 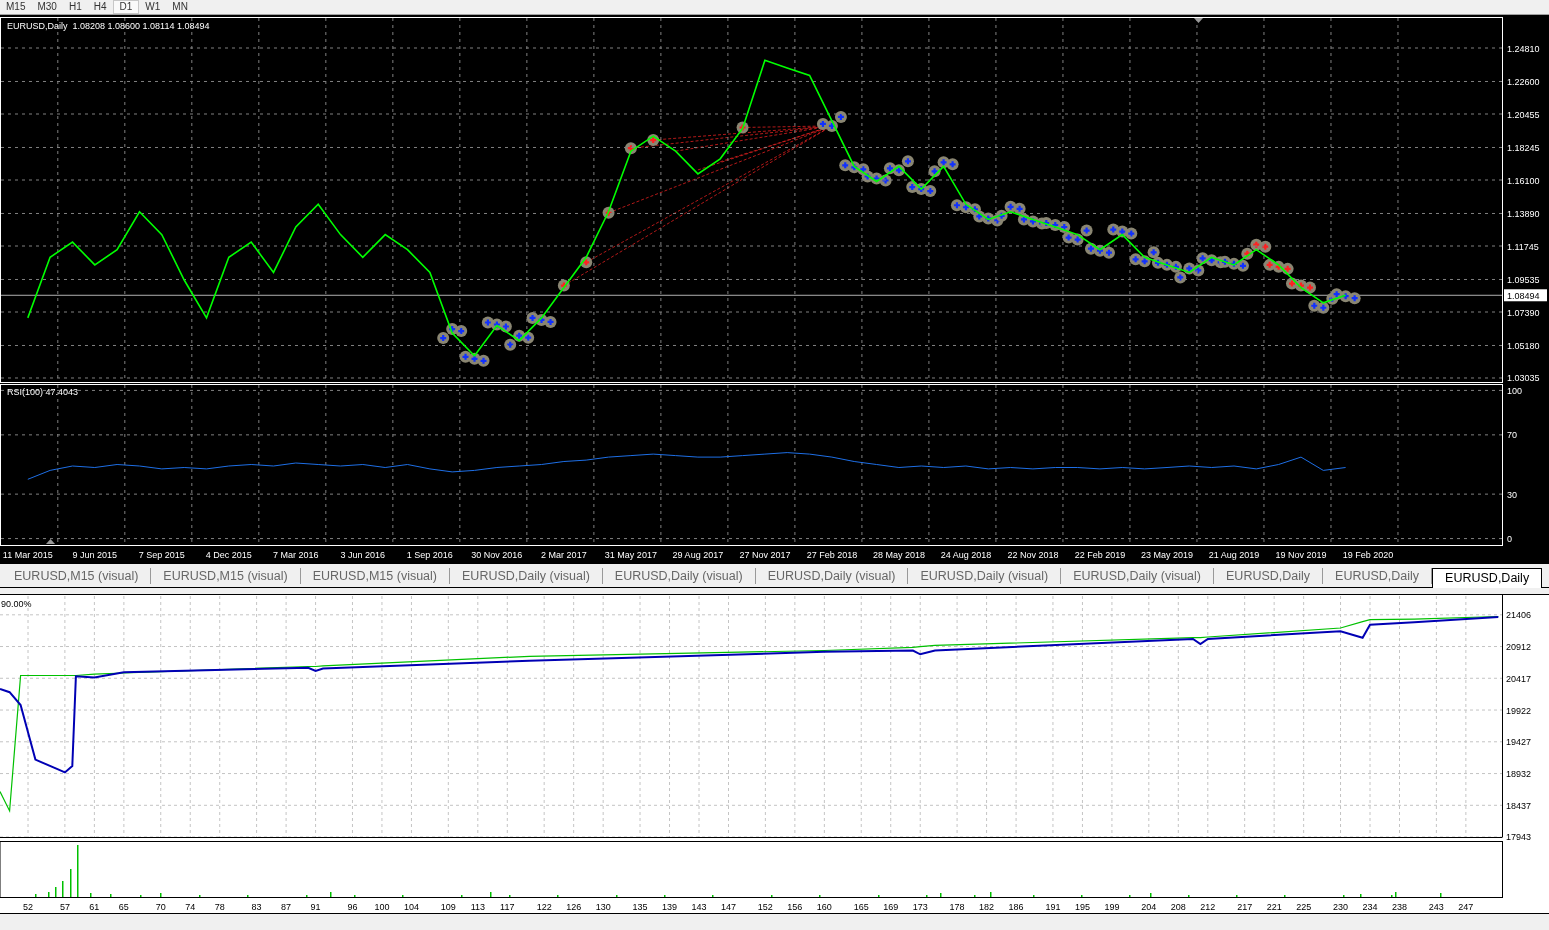 I want to click on equity-axis-label: 21406, so click(x=1519, y=615).